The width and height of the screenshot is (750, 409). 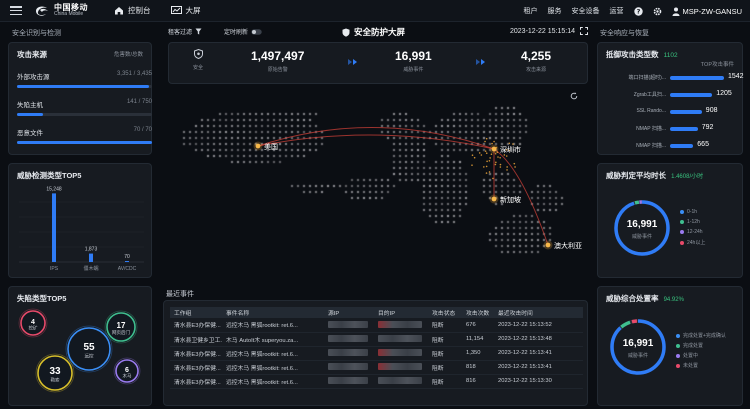 What do you see at coordinates (128, 55) in the screenshot?
I see `attack-source-subtitle: 危害数/总数` at bounding box center [128, 55].